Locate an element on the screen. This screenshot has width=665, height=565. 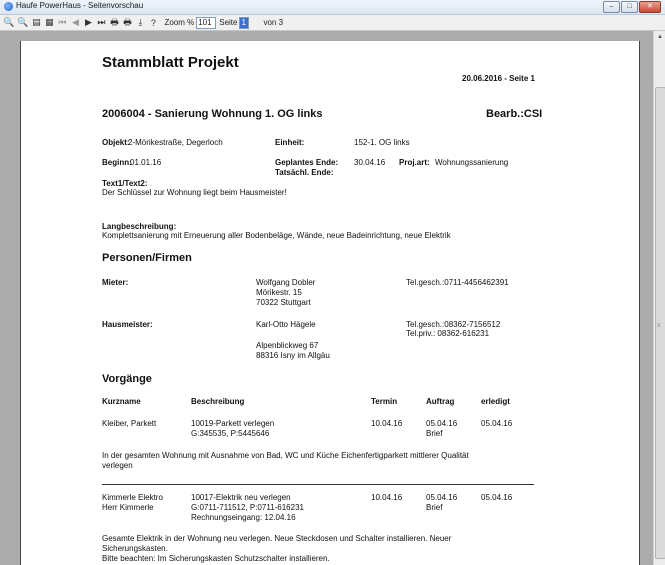
maximize-button: □ is located at coordinates (629, 7).